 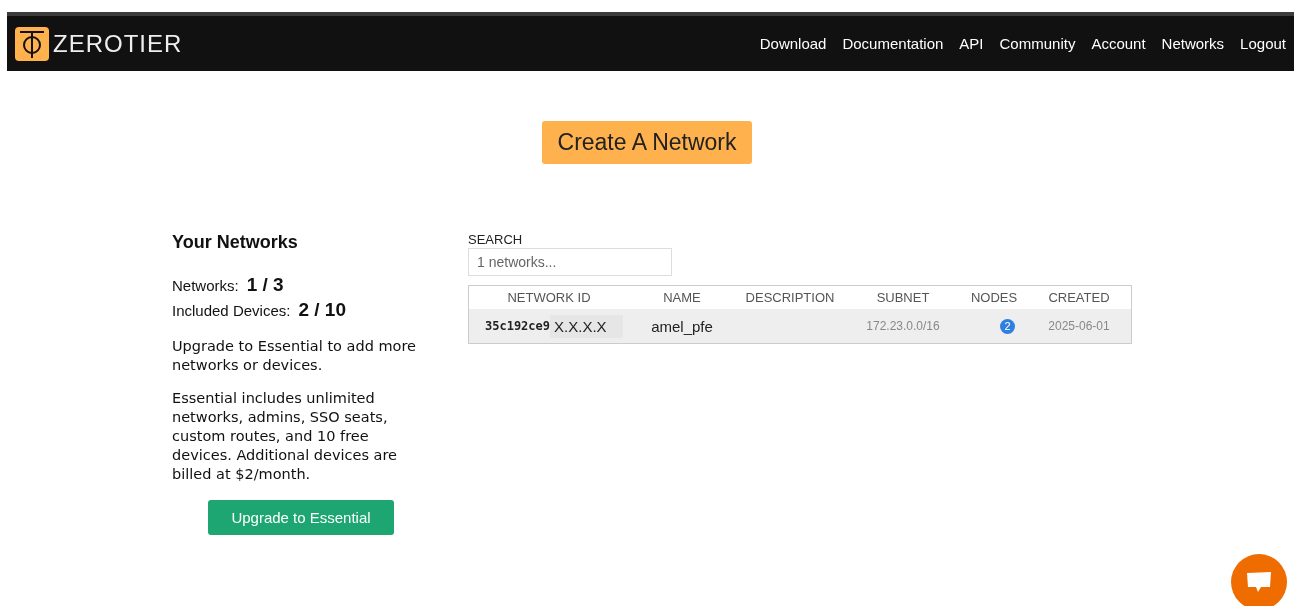 I want to click on network-name: amel_pfe, so click(x=682, y=326).